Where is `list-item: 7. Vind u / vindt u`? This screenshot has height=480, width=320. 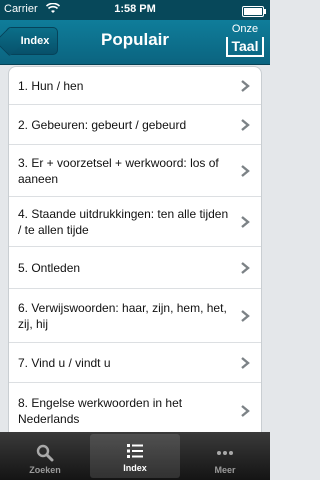
list-item: 7. Vind u / vindt u is located at coordinates (135, 363).